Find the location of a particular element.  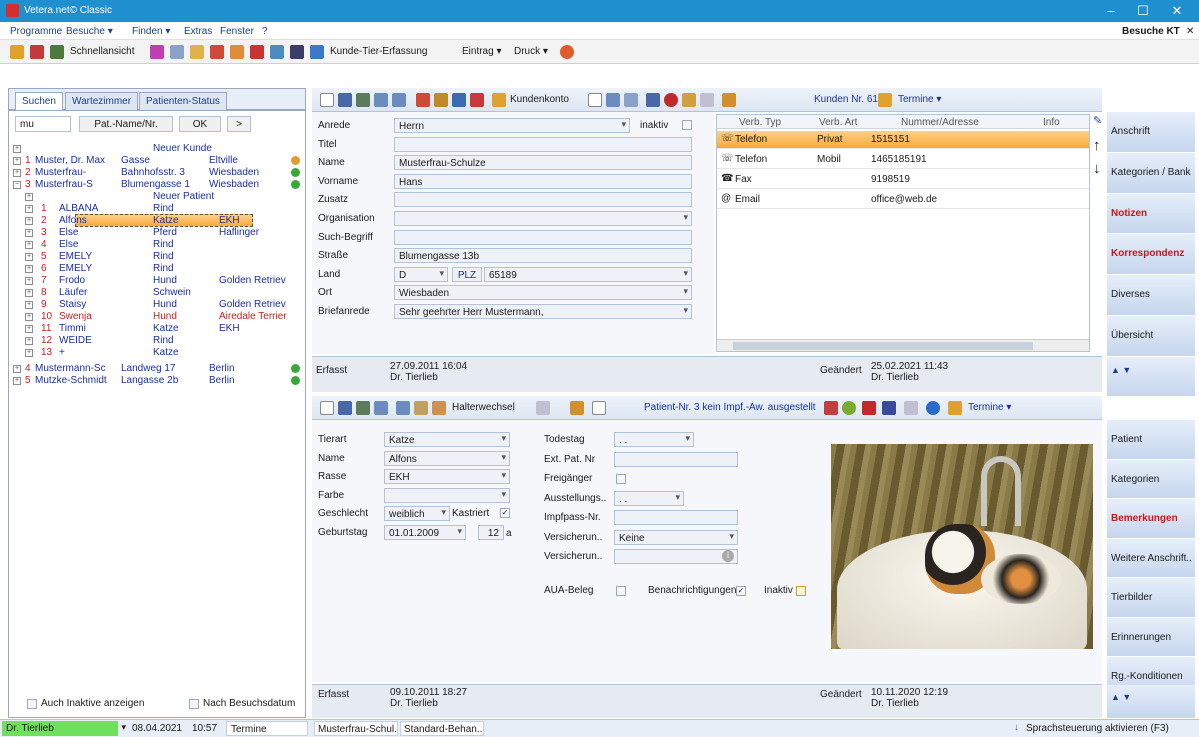

refresh-icon is located at coordinates (933, 408).